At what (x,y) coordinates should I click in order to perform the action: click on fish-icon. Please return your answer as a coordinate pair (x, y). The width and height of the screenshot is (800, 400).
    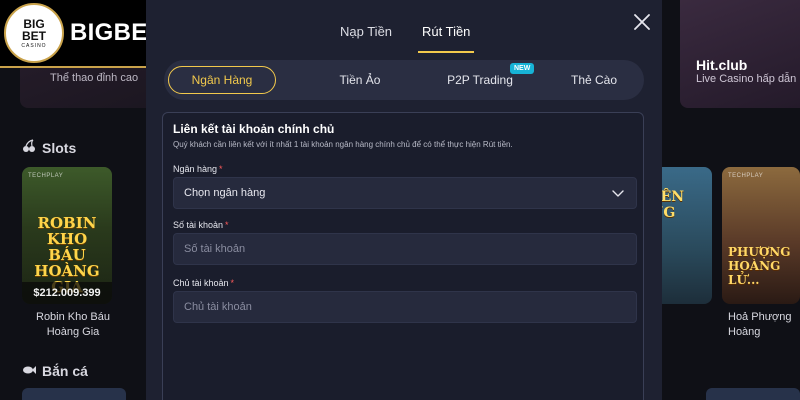
    Looking at the image, I should click on (29, 371).